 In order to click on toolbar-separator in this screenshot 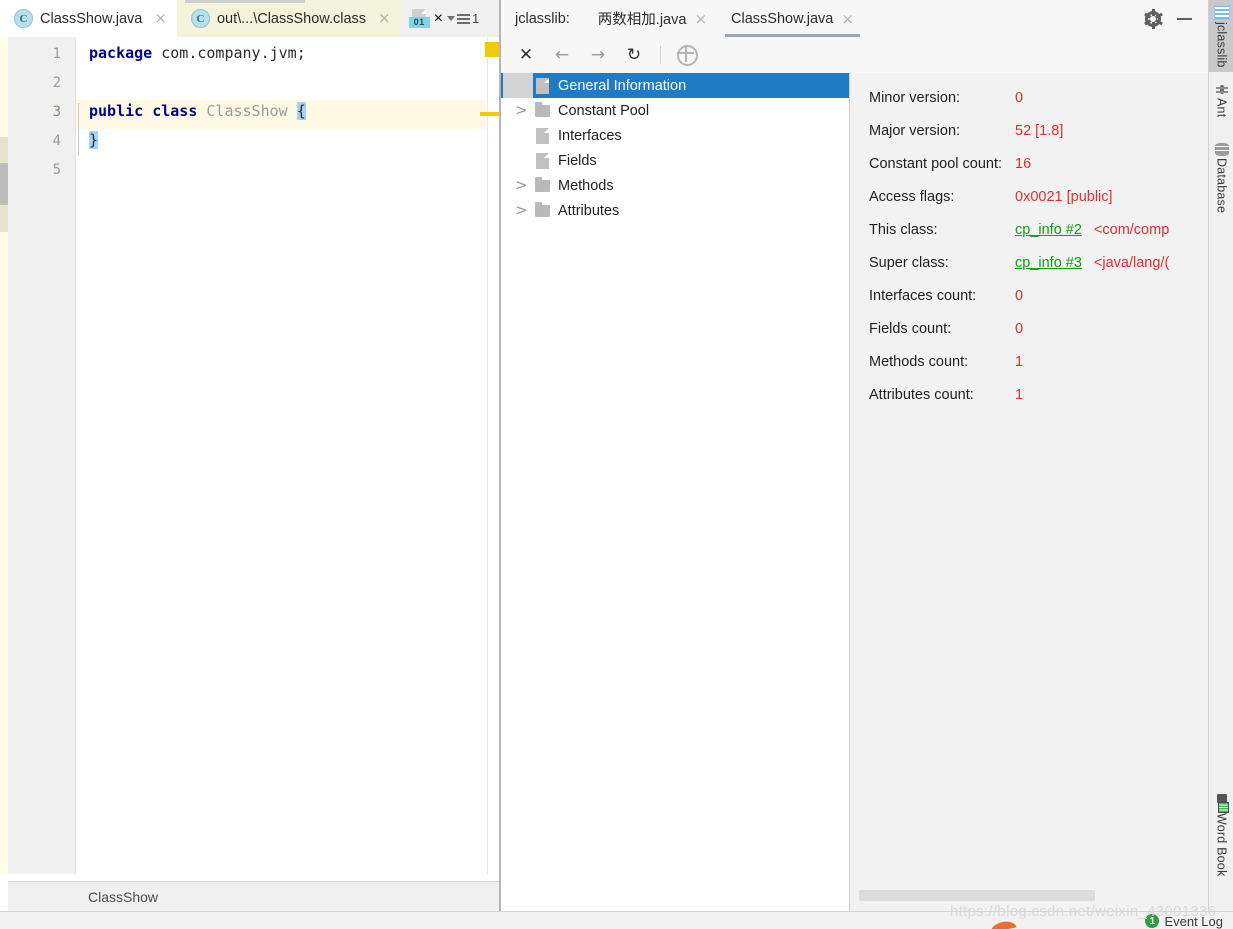, I will do `click(660, 55)`.